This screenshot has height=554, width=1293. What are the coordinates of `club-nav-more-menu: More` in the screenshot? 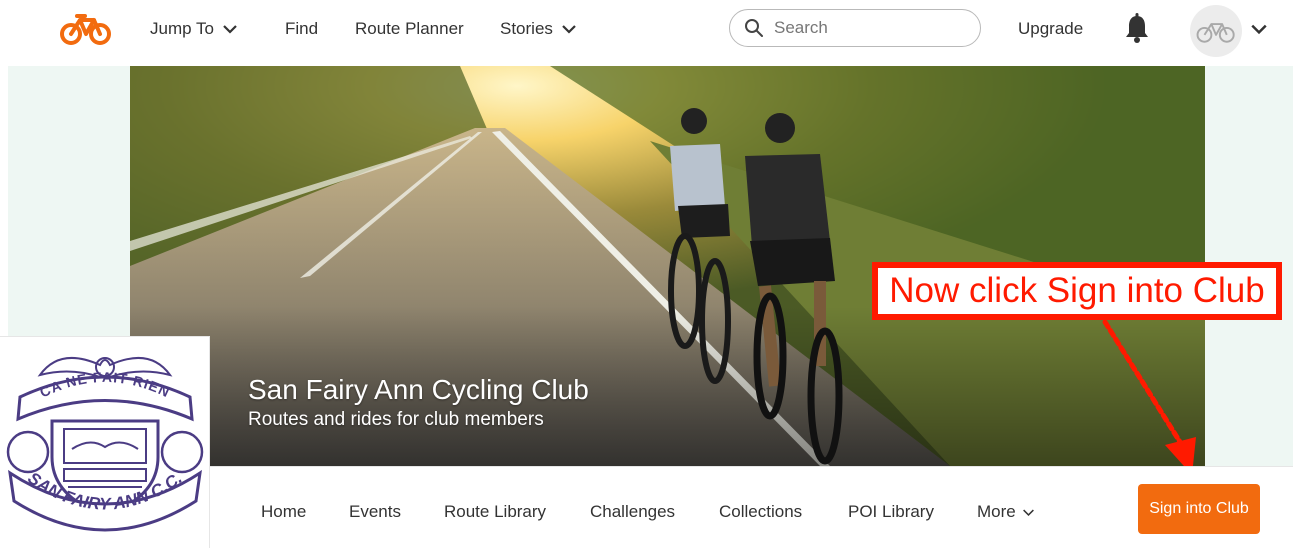 It's located at (1006, 512).